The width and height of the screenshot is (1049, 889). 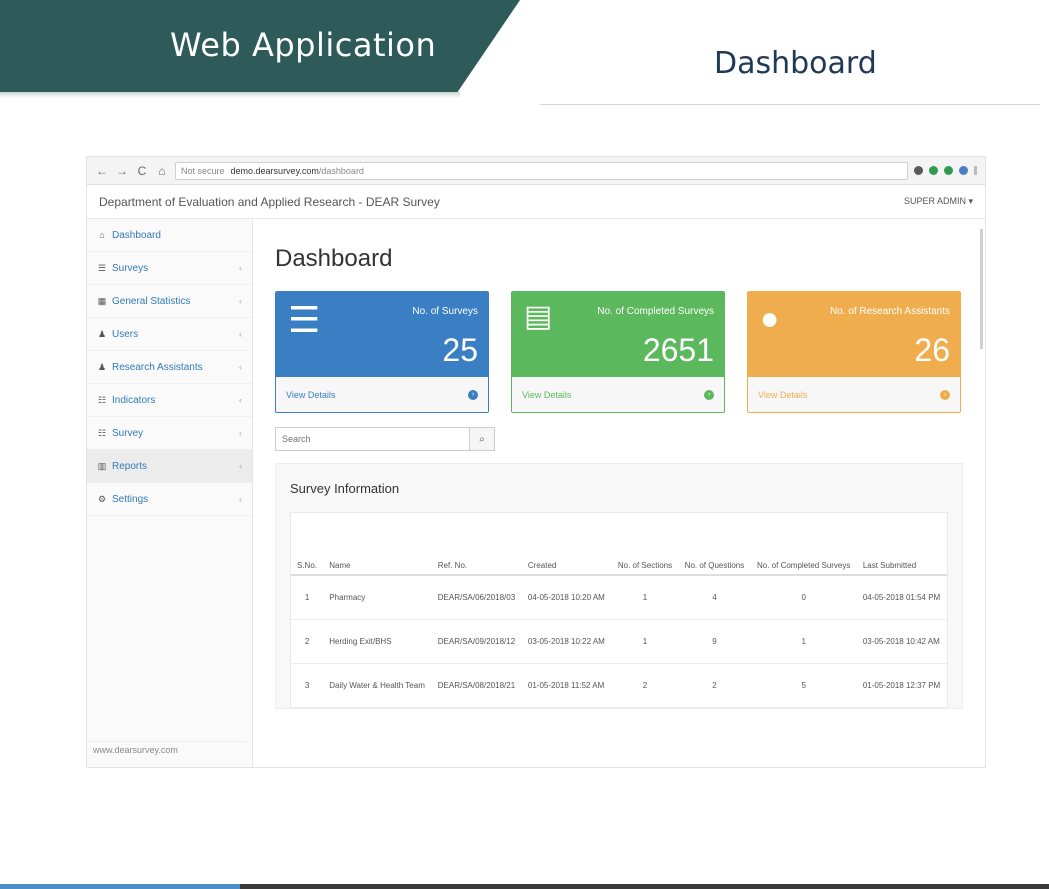 What do you see at coordinates (377, 684) in the screenshot?
I see `table-cell: Daily Water & Health Team` at bounding box center [377, 684].